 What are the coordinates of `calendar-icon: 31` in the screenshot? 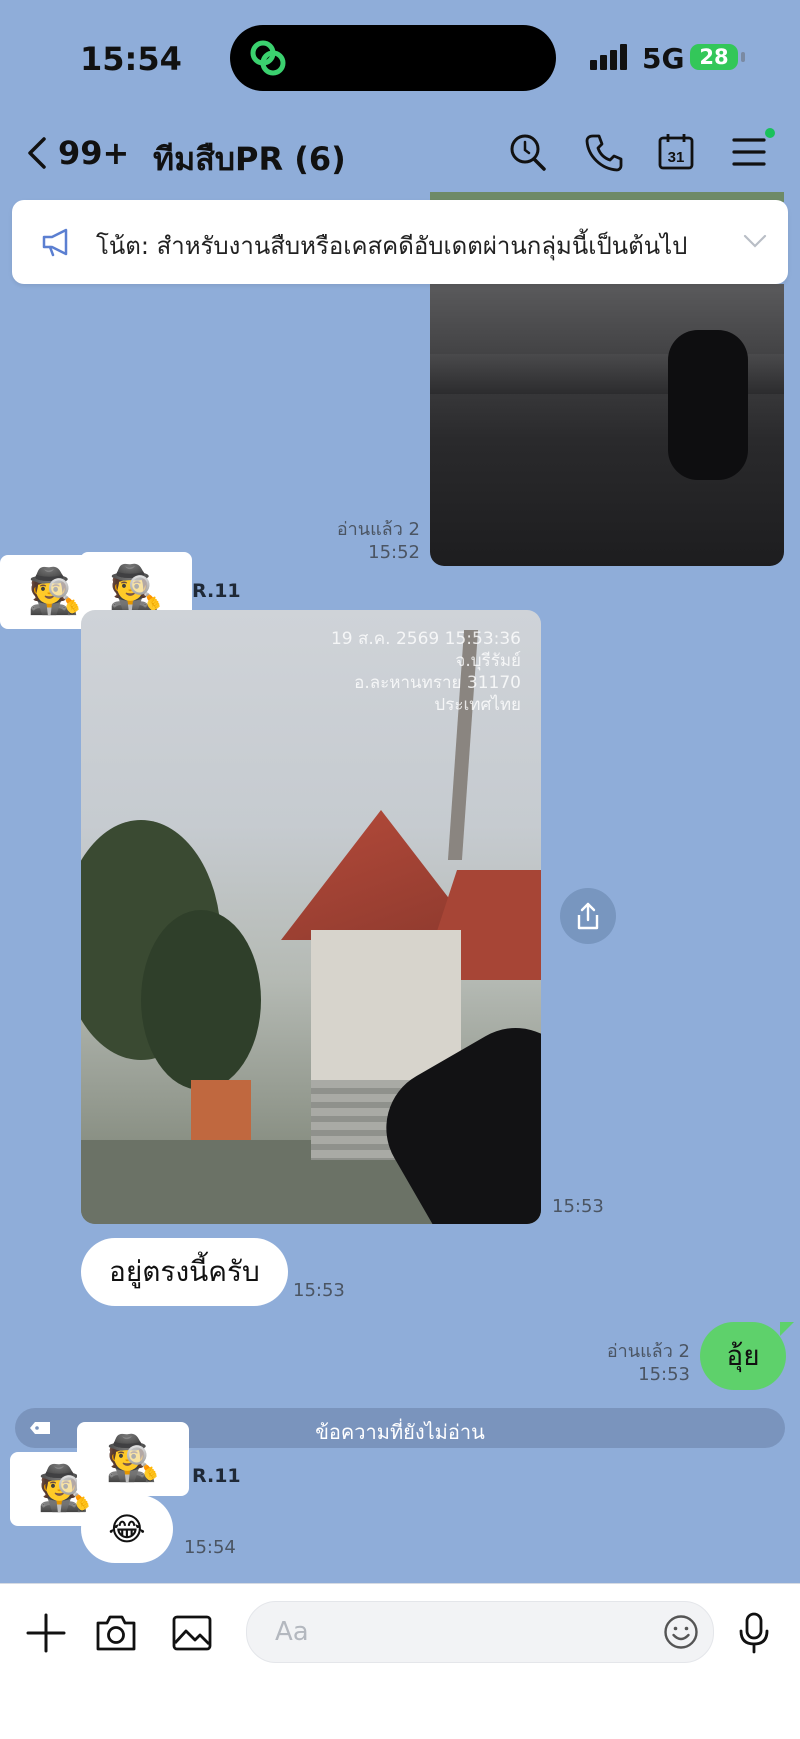 It's located at (676, 152).